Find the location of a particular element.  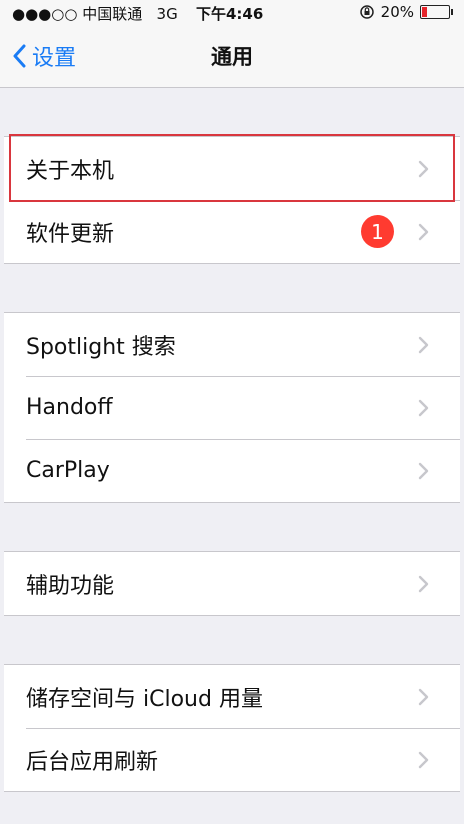

navigation-bar: 设置 通用 is located at coordinates (232, 57).